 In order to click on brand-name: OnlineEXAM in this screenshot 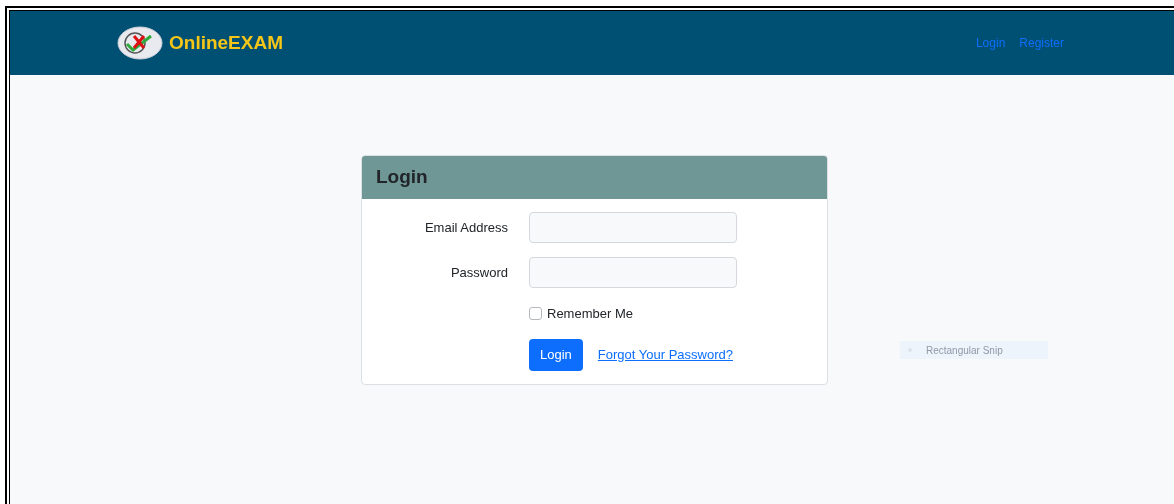, I will do `click(226, 43)`.